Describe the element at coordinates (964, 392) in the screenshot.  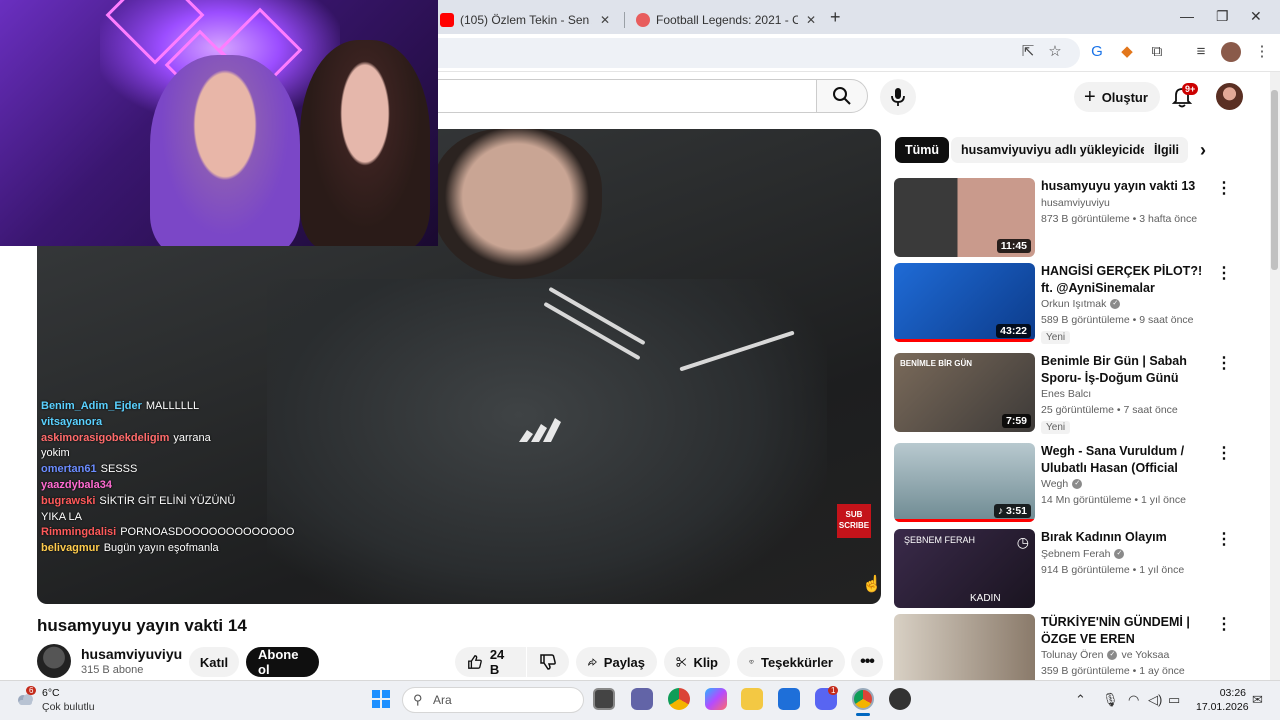
I see `video-thumbnail: BENİMLE BİR GÜN 7:59` at that location.